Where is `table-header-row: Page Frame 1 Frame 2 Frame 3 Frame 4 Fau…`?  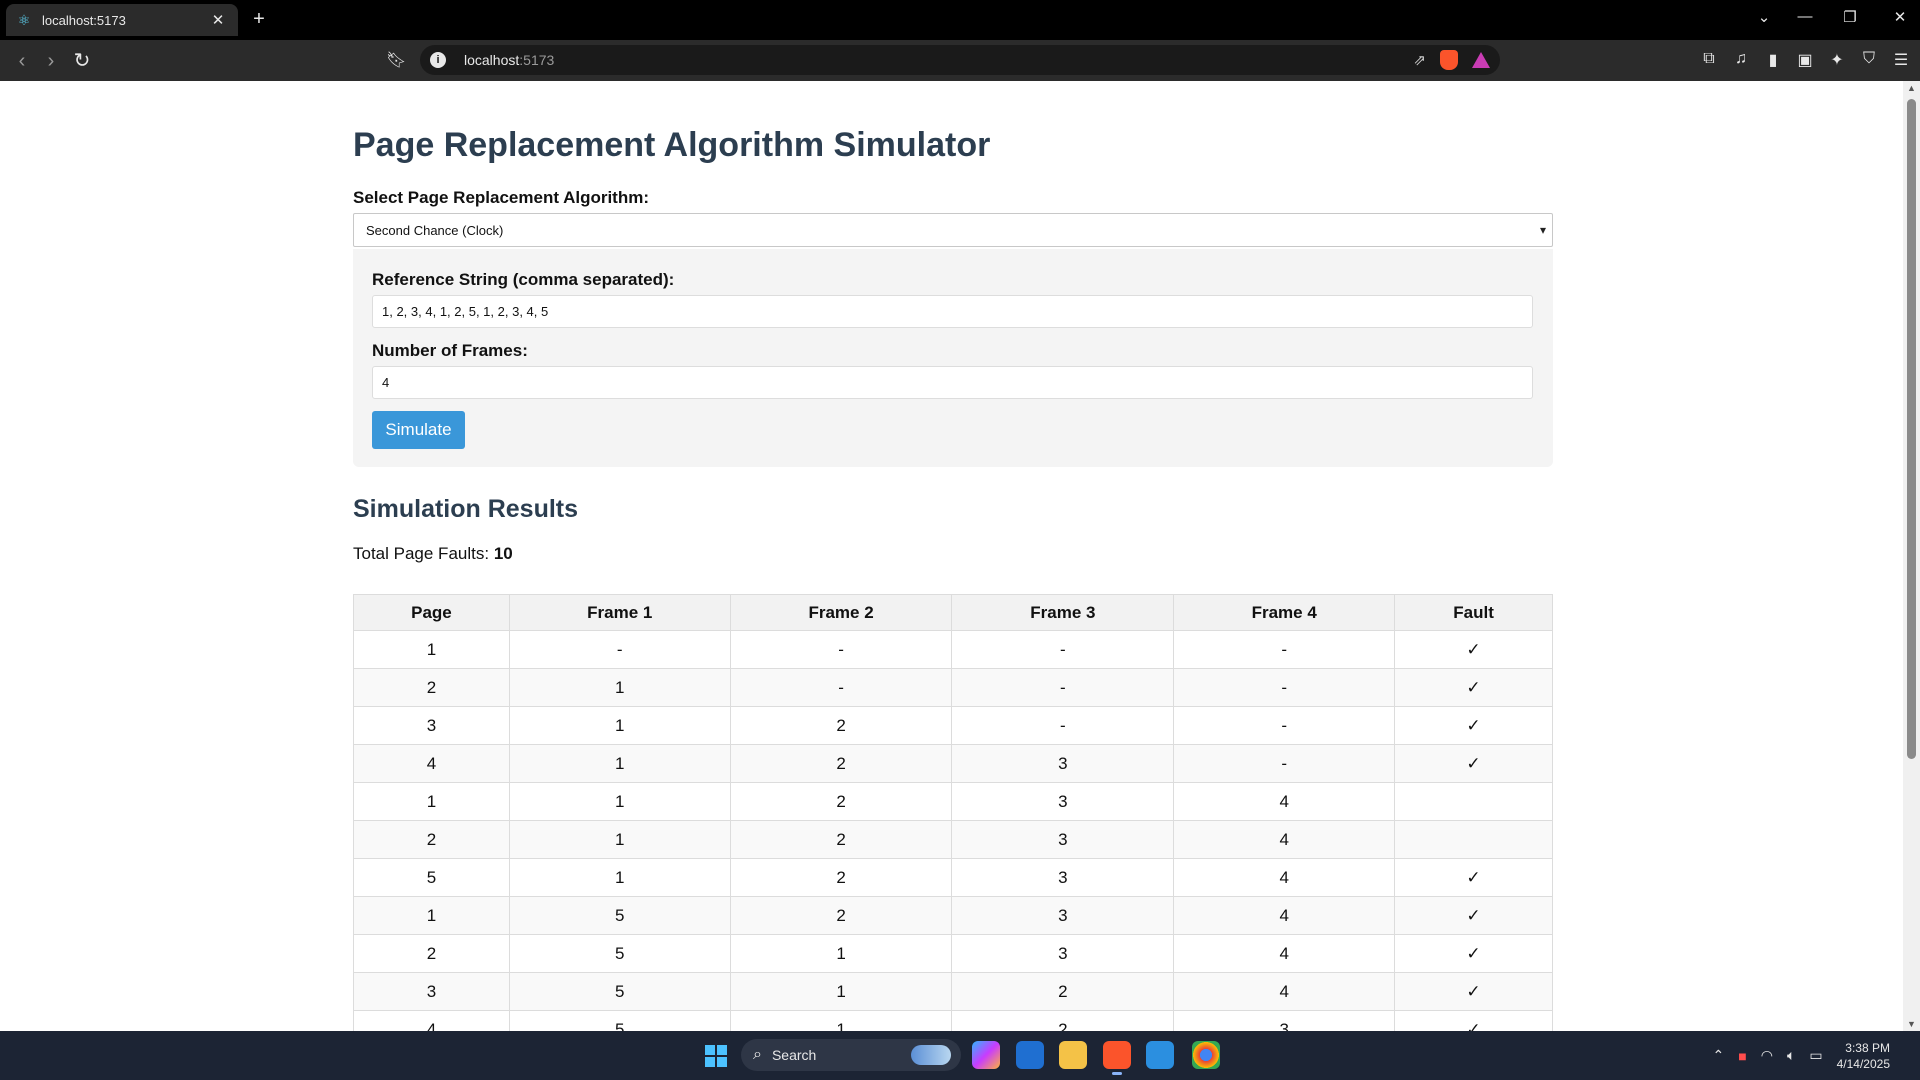 table-header-row: Page Frame 1 Frame 2 Frame 3 Frame 4 Fau… is located at coordinates (953, 612).